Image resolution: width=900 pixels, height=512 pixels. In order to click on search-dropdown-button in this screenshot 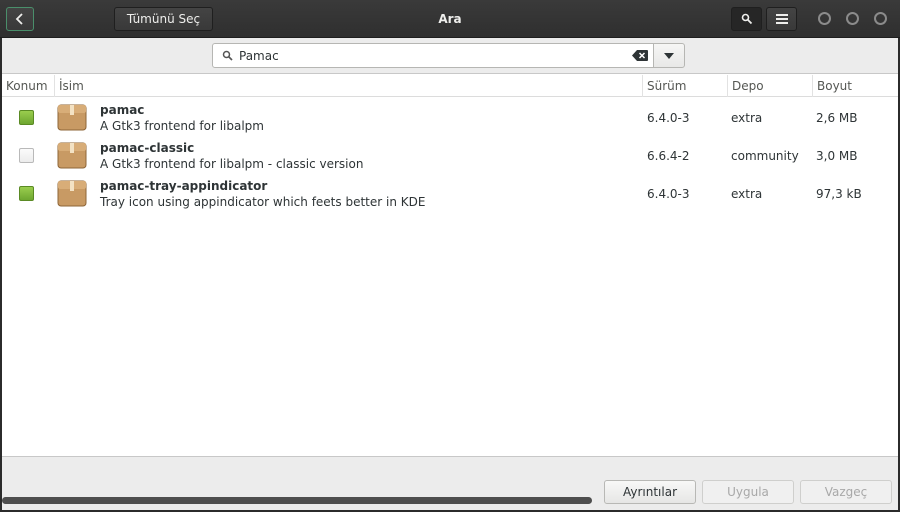, I will do `click(669, 55)`.